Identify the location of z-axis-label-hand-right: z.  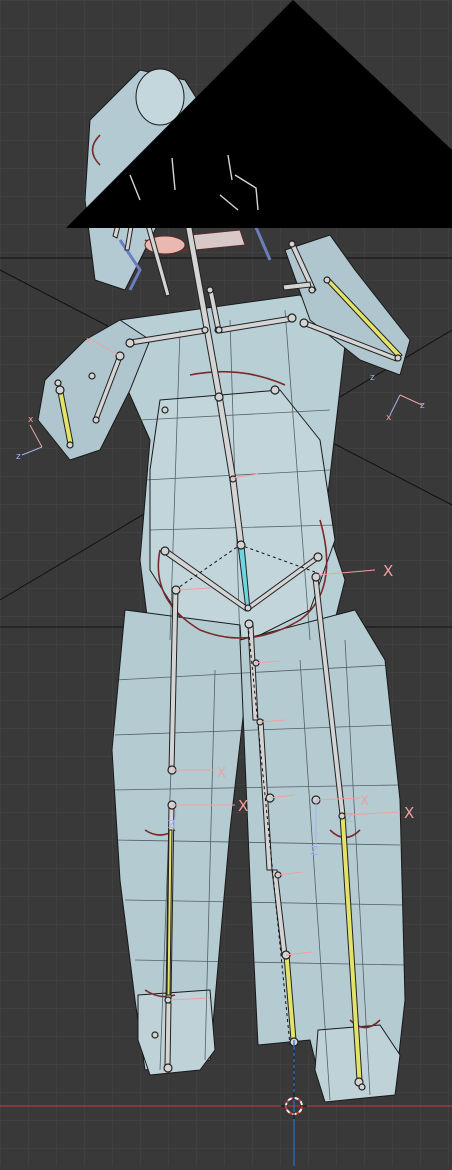
(422, 406).